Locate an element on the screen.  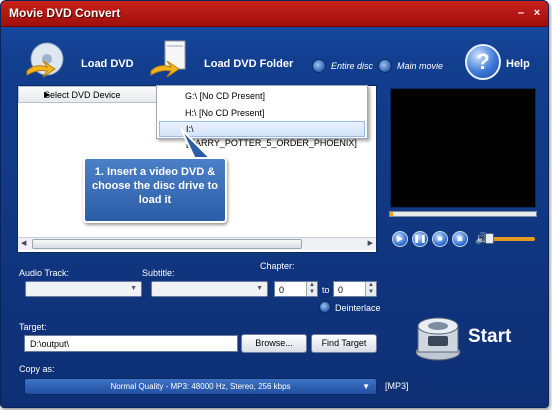
help-label: Help is located at coordinates (518, 64).